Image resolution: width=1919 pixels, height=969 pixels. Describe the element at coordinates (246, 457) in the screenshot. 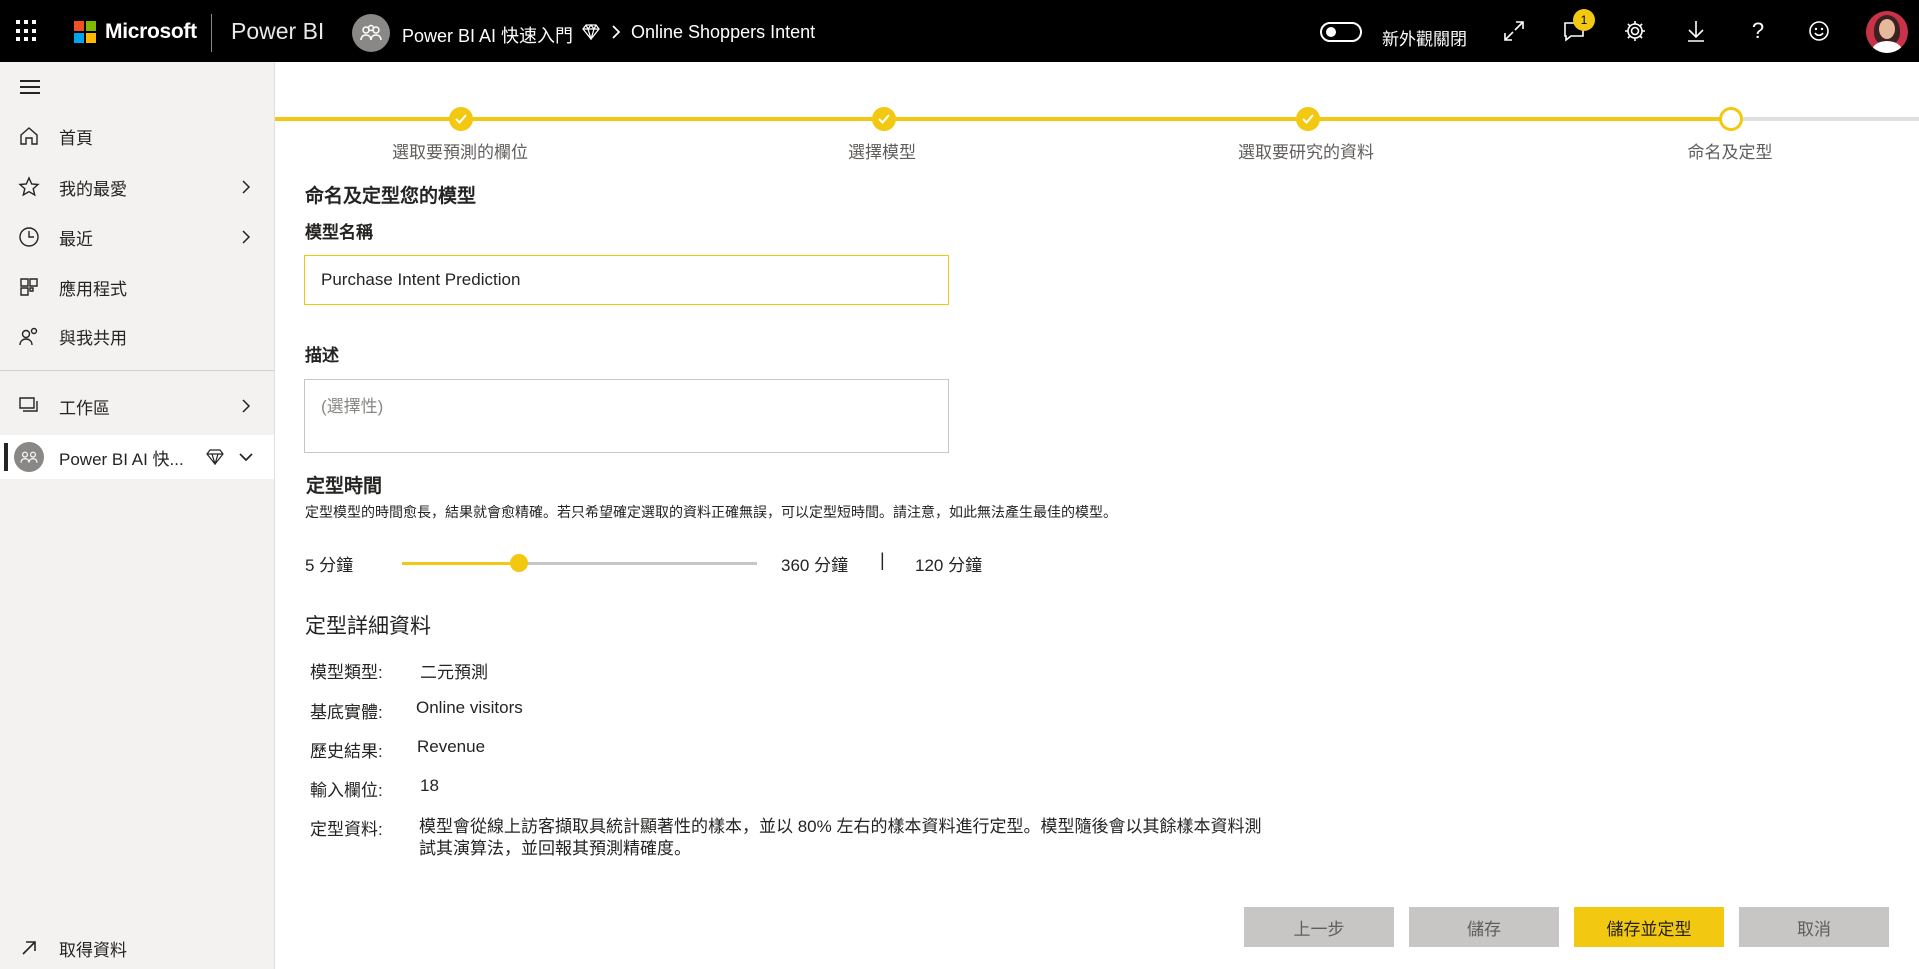

I see `chevron-down-icon` at that location.